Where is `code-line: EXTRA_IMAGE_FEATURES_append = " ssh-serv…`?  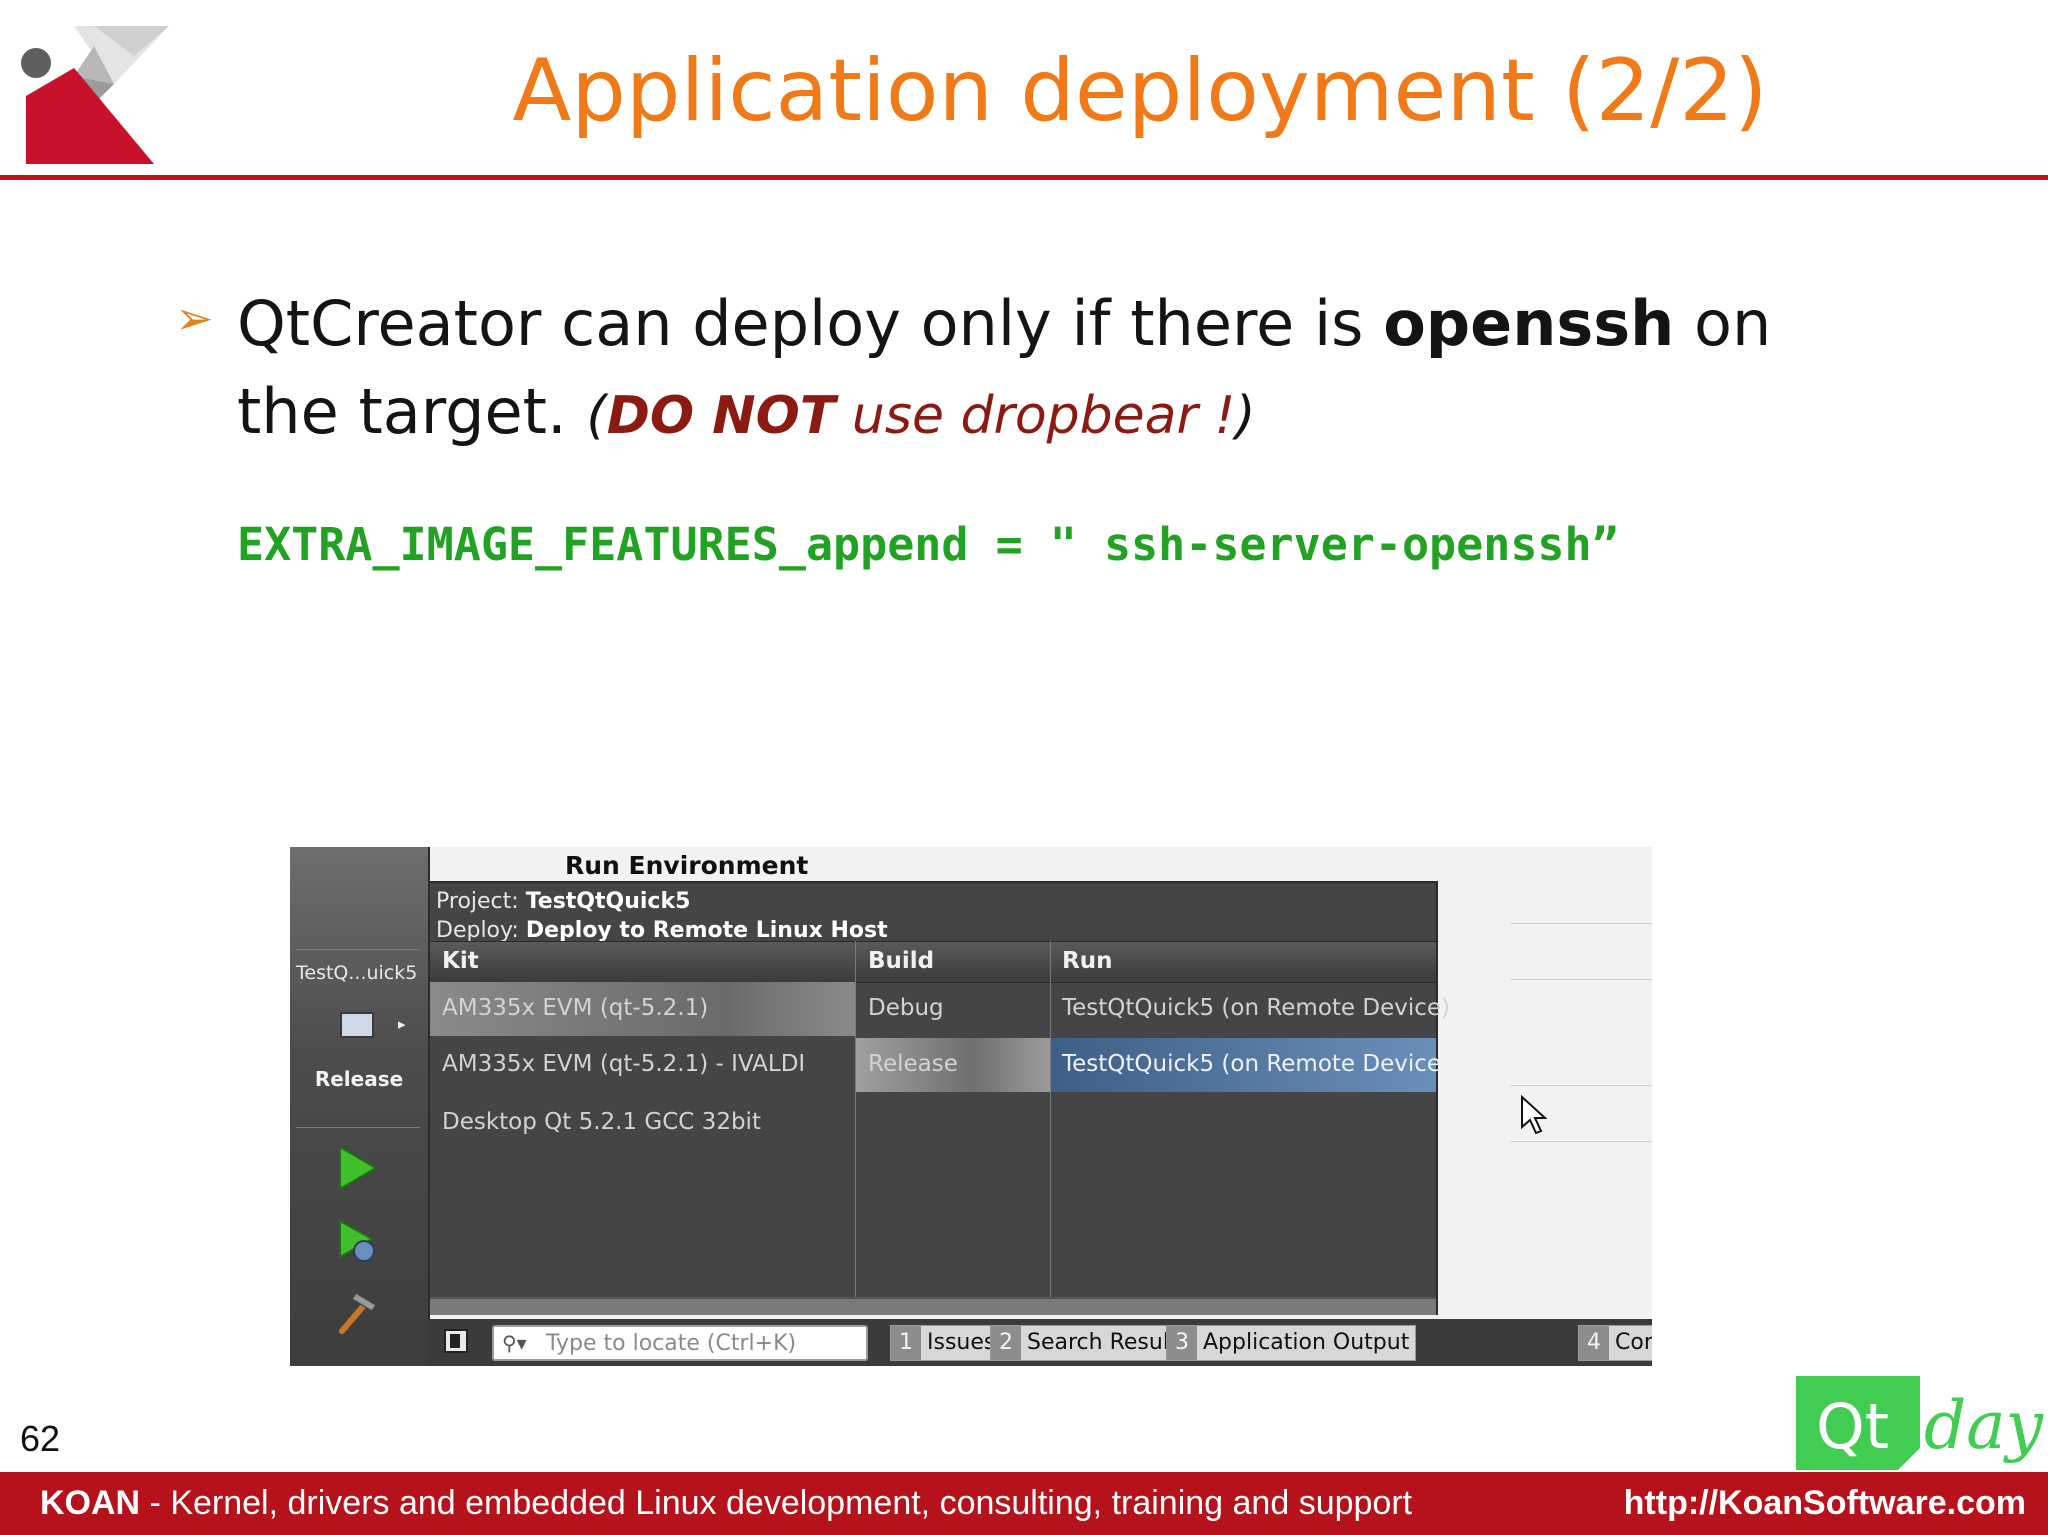 code-line: EXTRA_IMAGE_FEATURES_append = " ssh-serv… is located at coordinates (928, 544).